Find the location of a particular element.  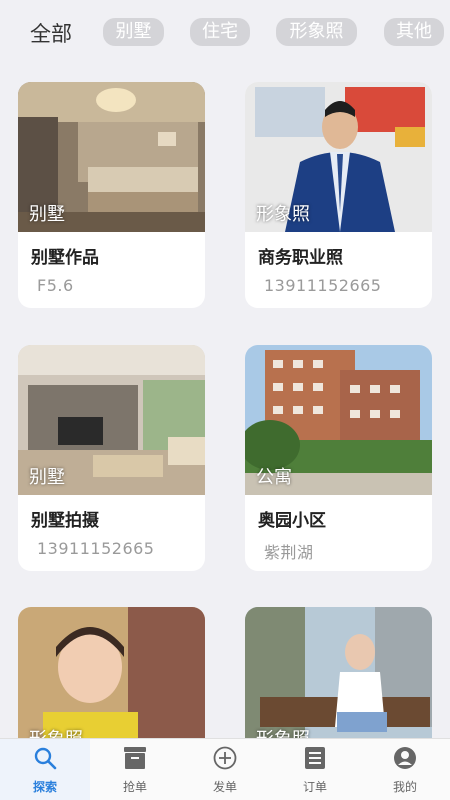

filter-chip-portrait: 形象照 is located at coordinates (316, 32).